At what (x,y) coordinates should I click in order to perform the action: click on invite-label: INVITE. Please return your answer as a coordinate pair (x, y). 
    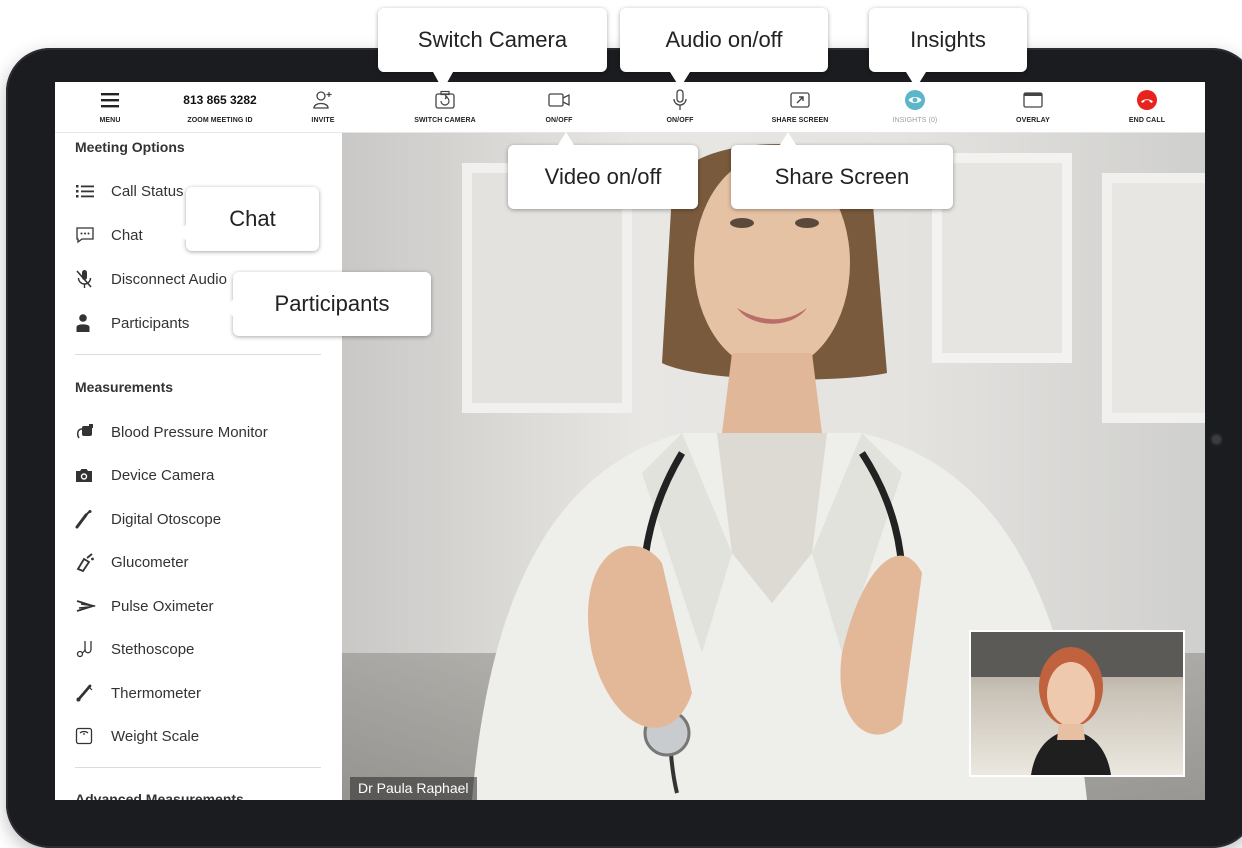
    Looking at the image, I should click on (323, 120).